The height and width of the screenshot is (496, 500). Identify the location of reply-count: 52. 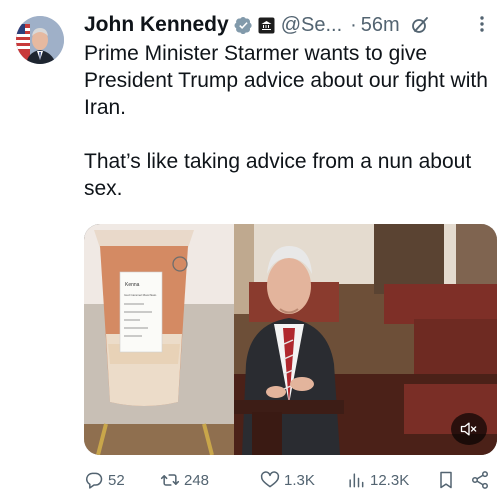
(116, 480).